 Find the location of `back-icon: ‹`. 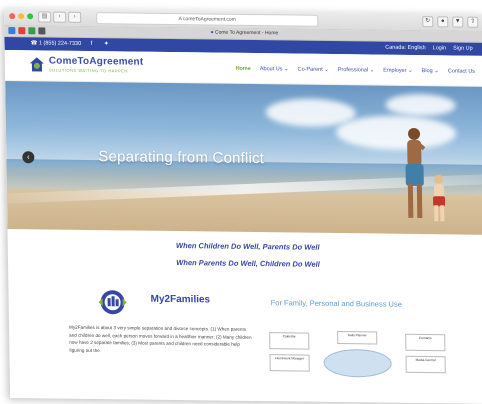

back-icon: ‹ is located at coordinates (60, 17).